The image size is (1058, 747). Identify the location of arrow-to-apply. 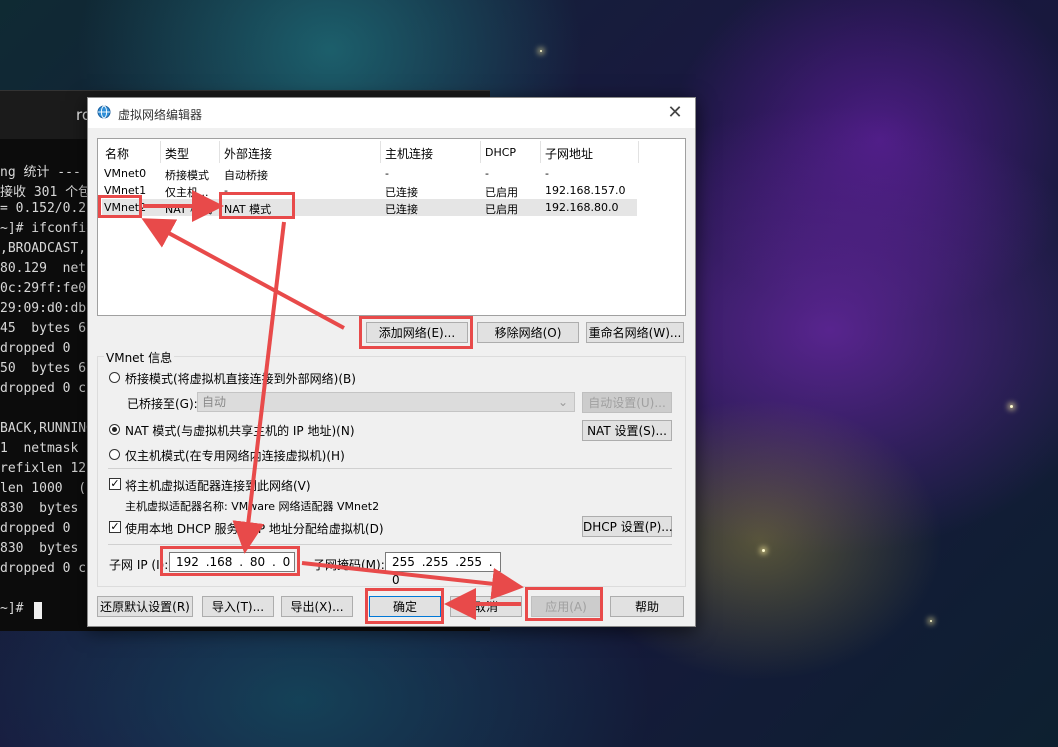
(412, 580).